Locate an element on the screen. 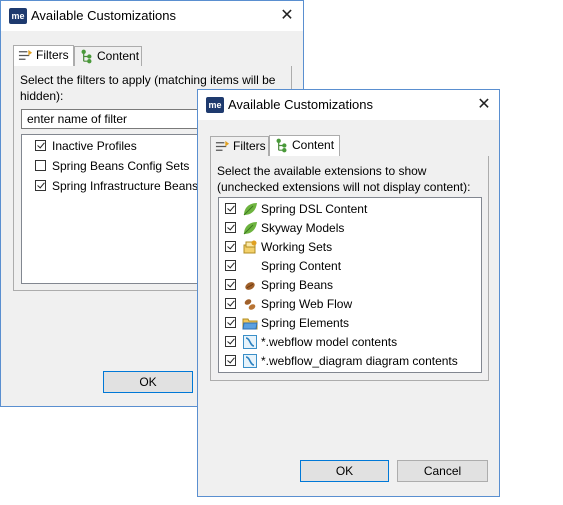 The image size is (563, 505). cancel-button: Cancel is located at coordinates (442, 471).